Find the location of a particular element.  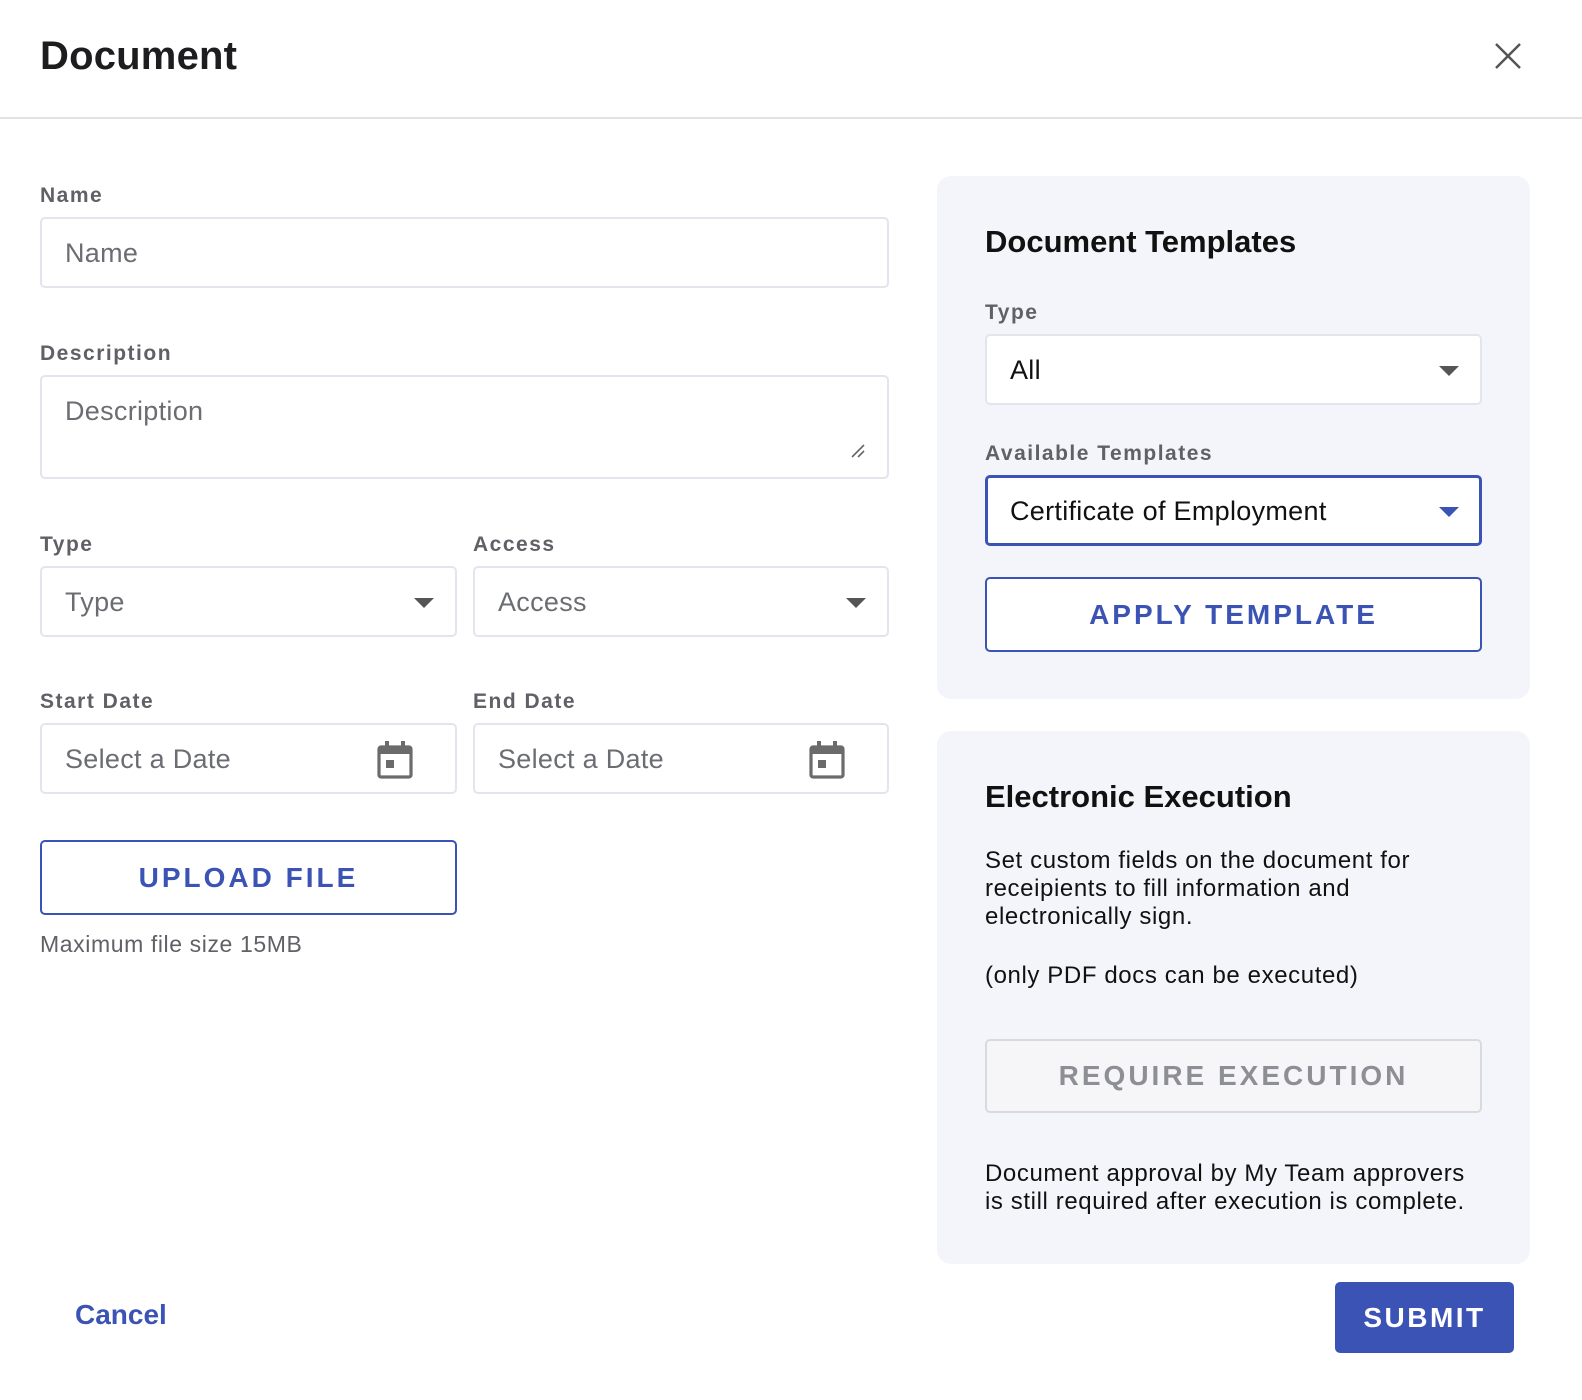

dialog-title: Document is located at coordinates (139, 56).